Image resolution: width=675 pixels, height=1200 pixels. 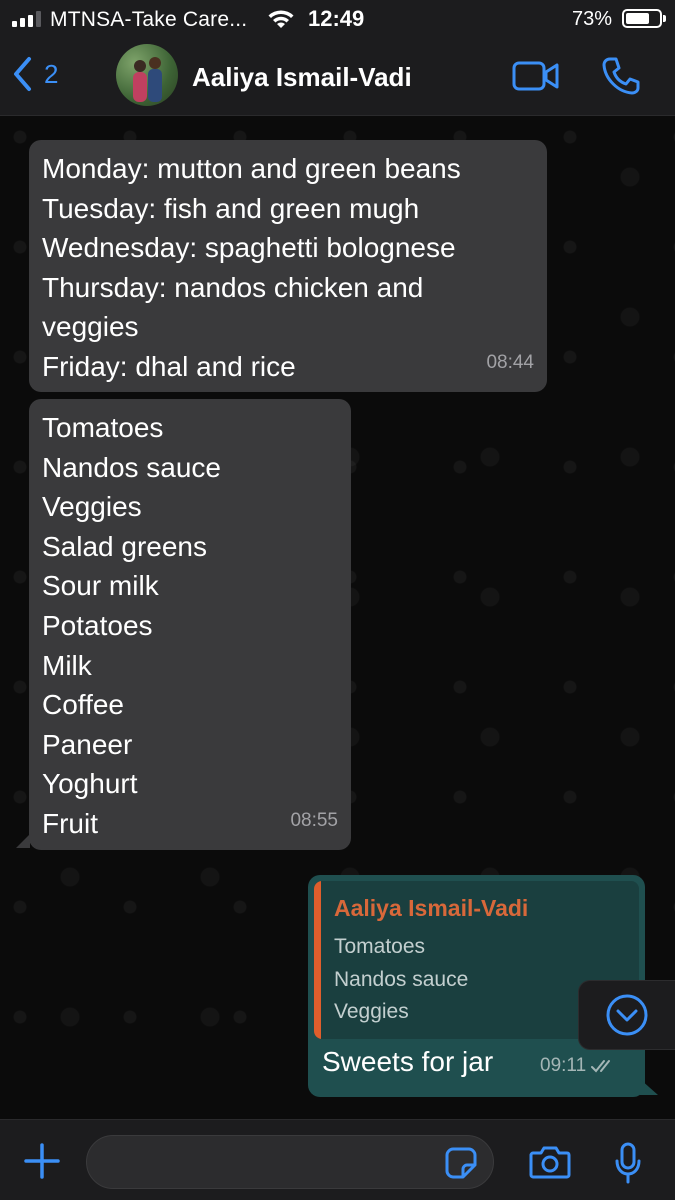 What do you see at coordinates (90, 327) in the screenshot?
I see `message-line: veggies` at bounding box center [90, 327].